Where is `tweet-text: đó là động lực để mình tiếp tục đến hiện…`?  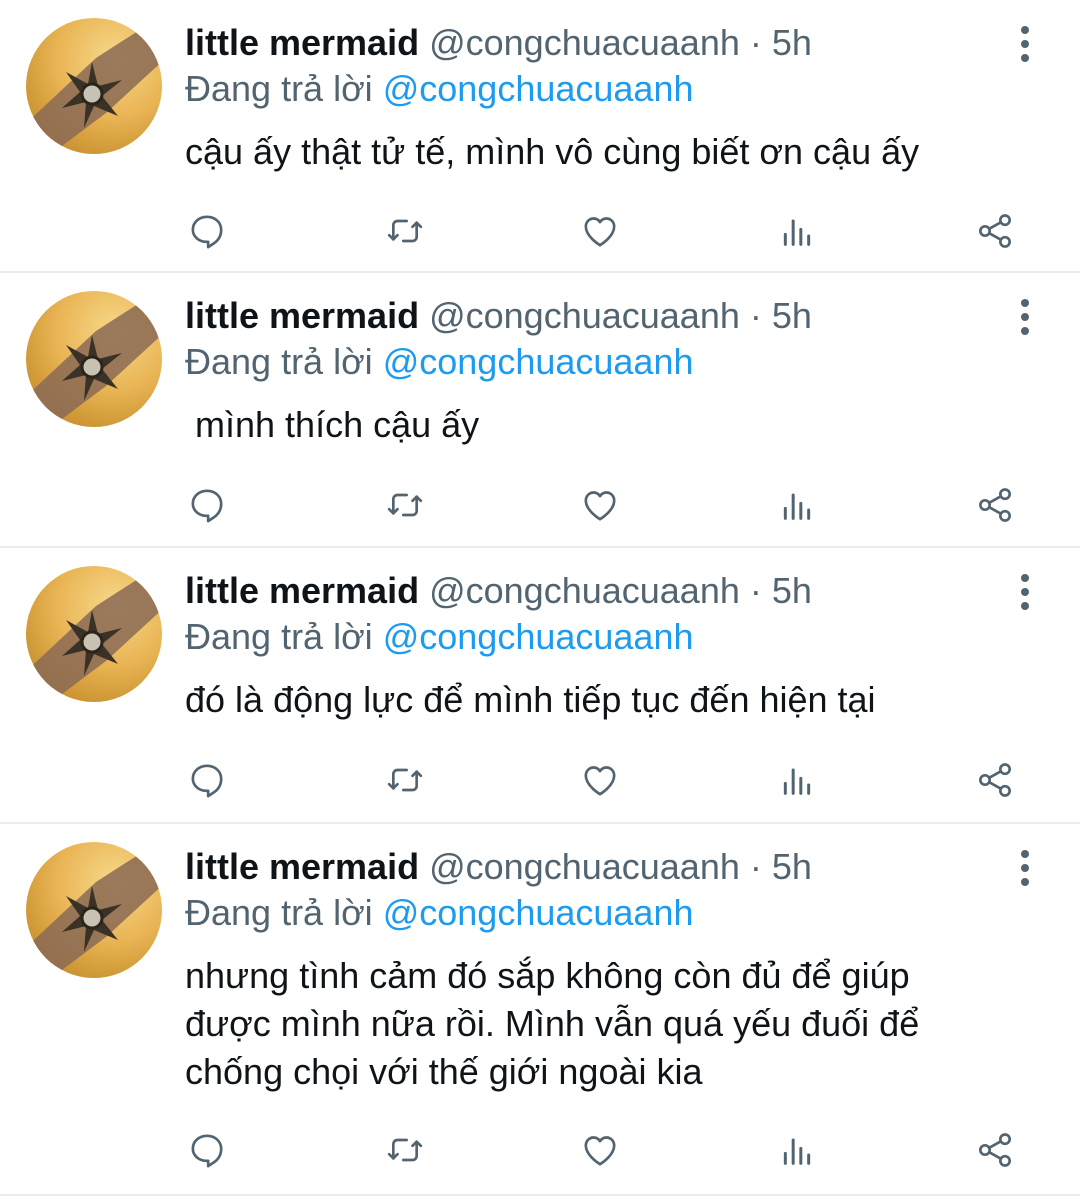
tweet-text: đó là động lực để mình tiếp tục đến hiện… is located at coordinates (530, 699).